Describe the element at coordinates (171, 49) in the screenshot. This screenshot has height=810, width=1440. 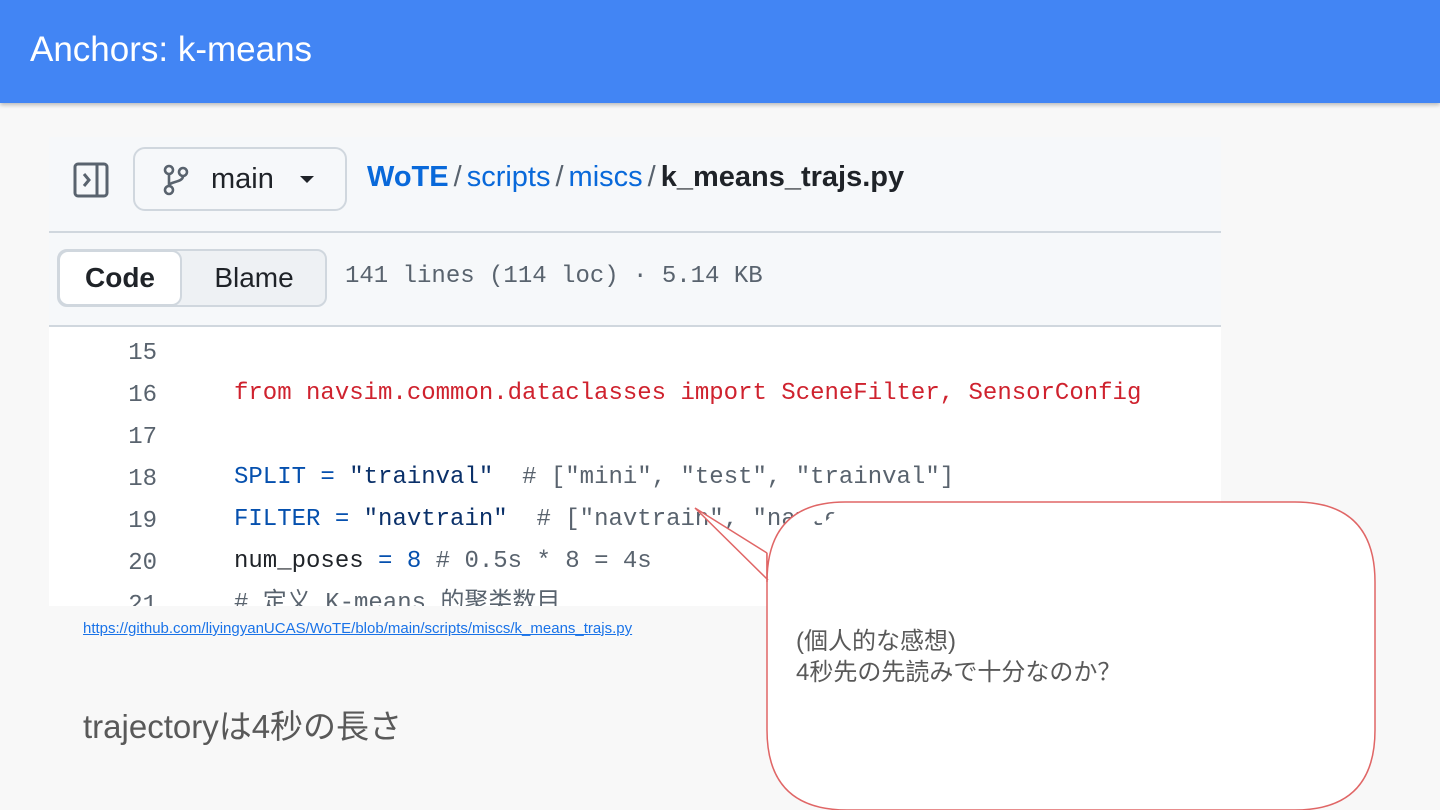
I see `slide-title: Anchors: k-means` at that location.